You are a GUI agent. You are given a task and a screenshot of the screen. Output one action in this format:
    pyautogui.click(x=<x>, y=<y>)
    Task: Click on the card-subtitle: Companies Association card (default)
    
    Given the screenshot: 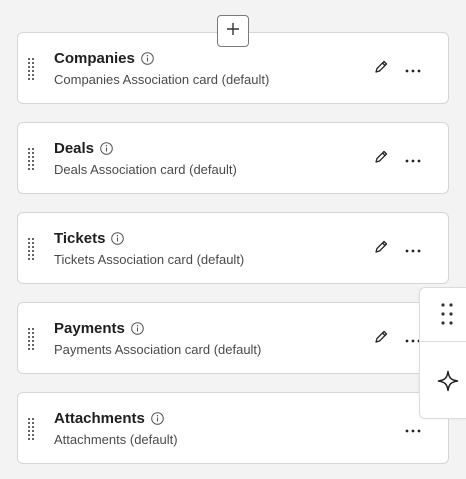 What is the action you would take?
    pyautogui.click(x=162, y=79)
    